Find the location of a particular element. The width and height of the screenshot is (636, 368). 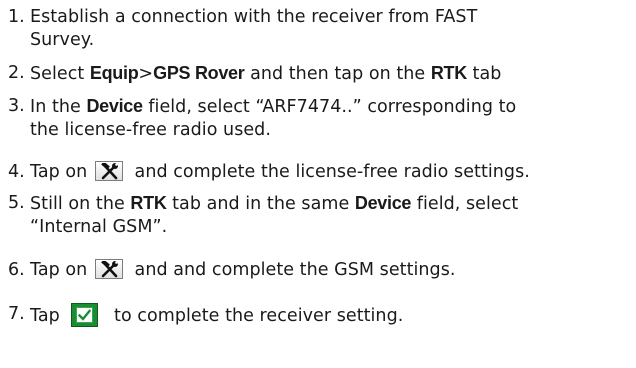

step-text: to complete the receiver setting. is located at coordinates (259, 316).